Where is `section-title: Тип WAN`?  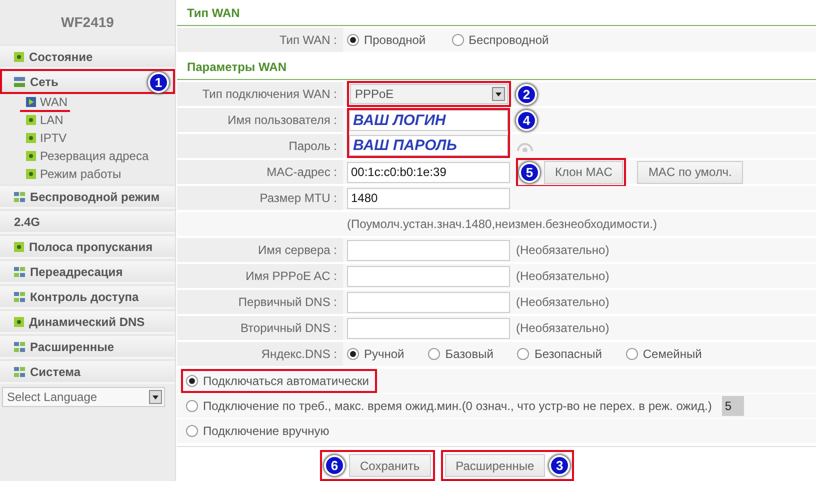 section-title: Тип WAN is located at coordinates (213, 13).